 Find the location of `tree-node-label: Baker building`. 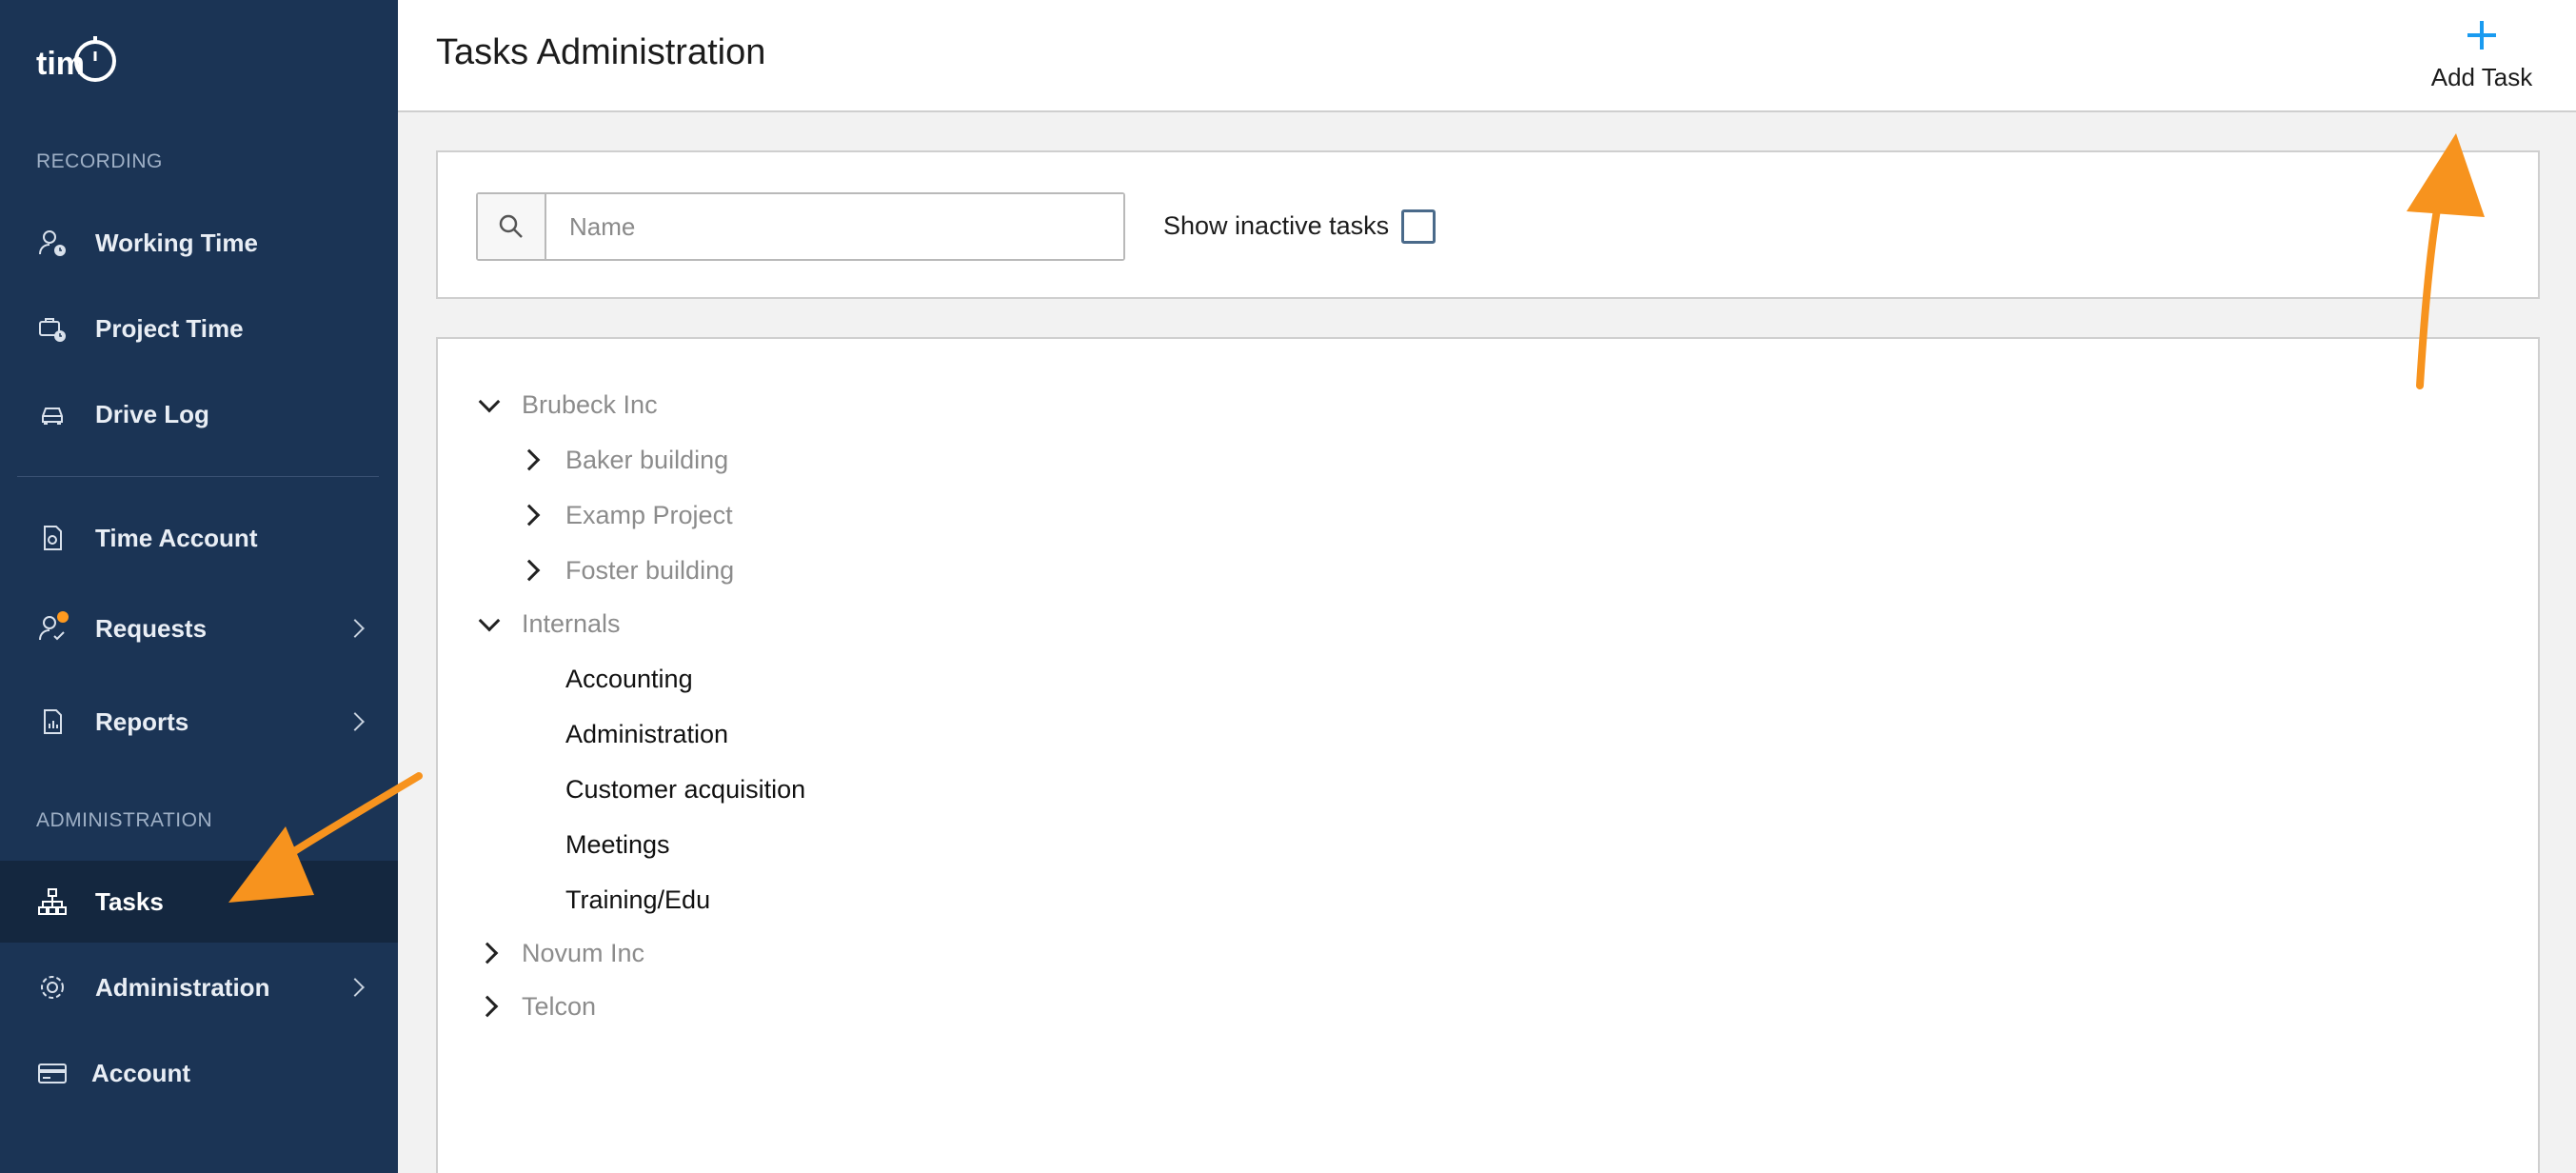

tree-node-label: Baker building is located at coordinates (647, 459).